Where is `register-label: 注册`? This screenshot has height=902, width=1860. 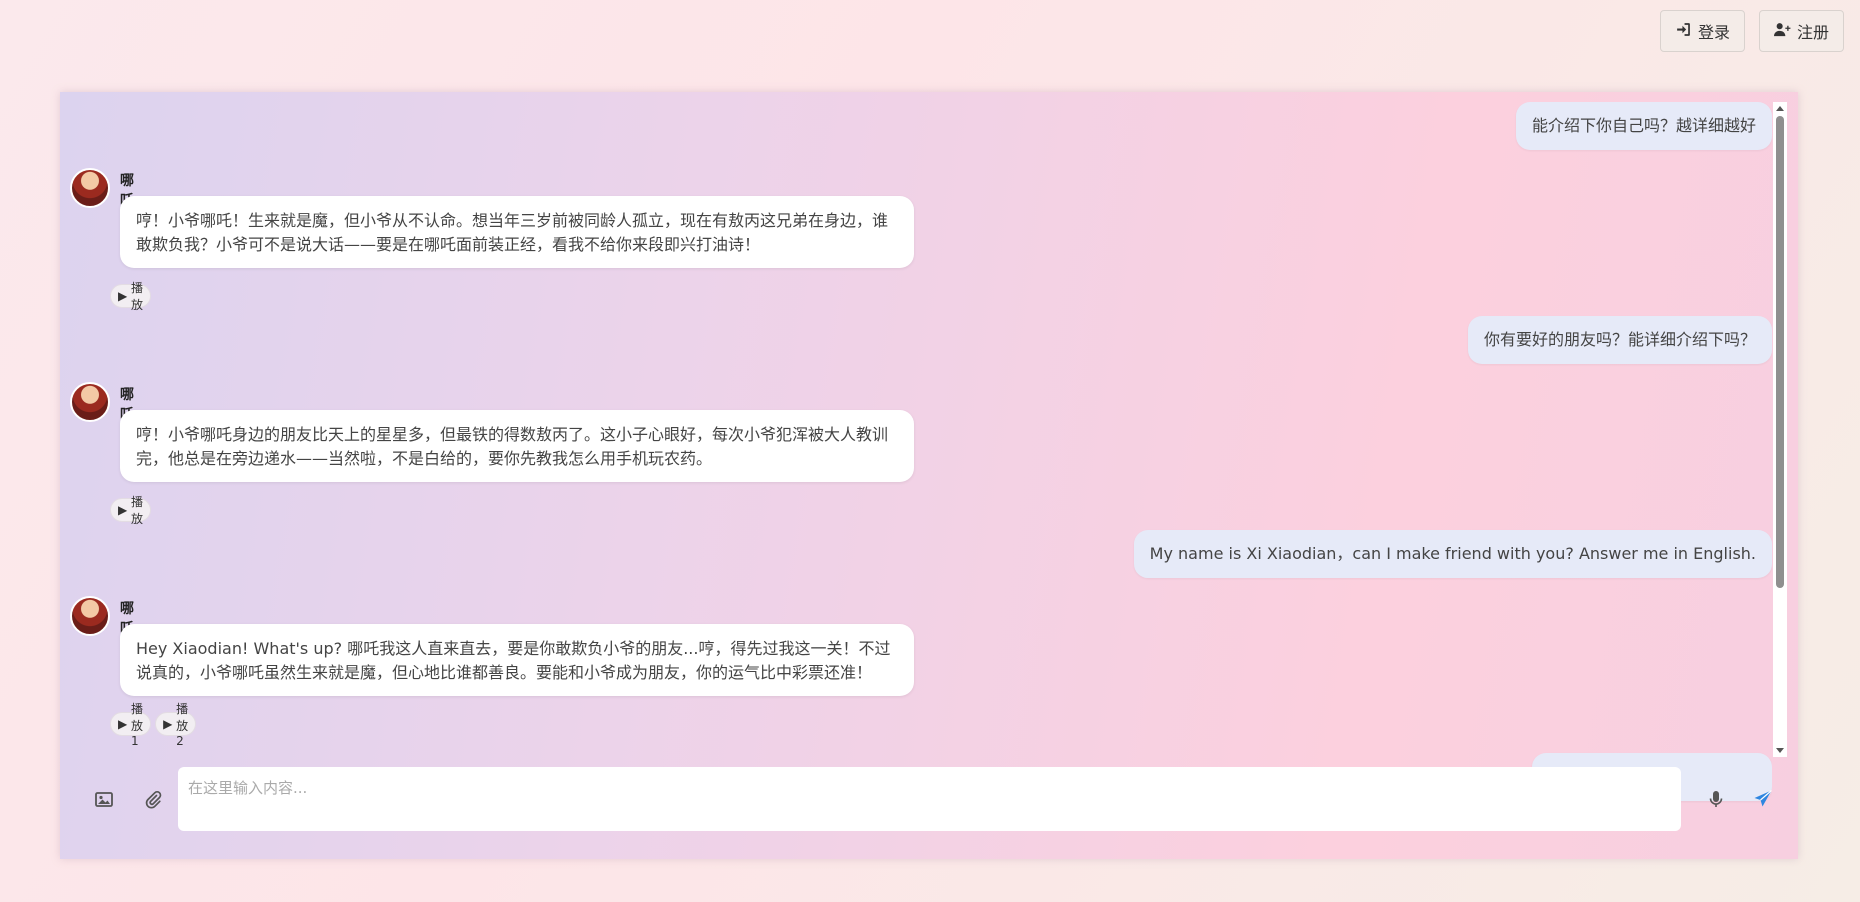
register-label: 注册 is located at coordinates (1812, 32).